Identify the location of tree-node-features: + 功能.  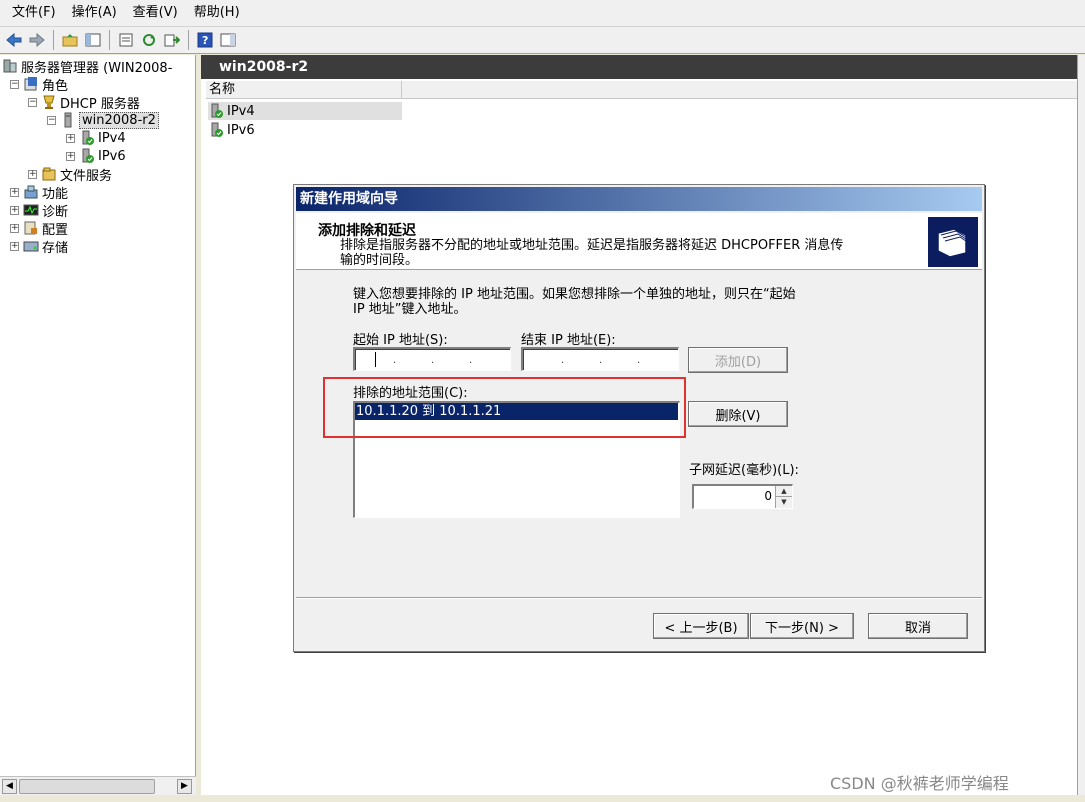
(39, 192).